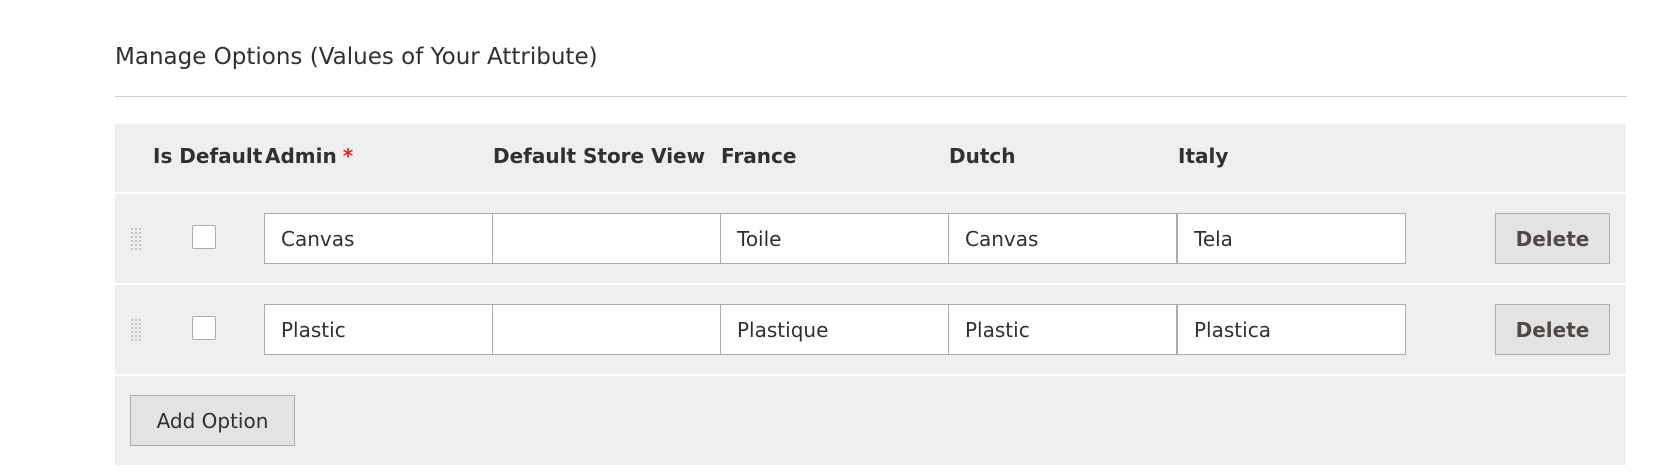 This screenshot has height=472, width=1672. What do you see at coordinates (348, 156) in the screenshot?
I see `required-asterisk: *` at bounding box center [348, 156].